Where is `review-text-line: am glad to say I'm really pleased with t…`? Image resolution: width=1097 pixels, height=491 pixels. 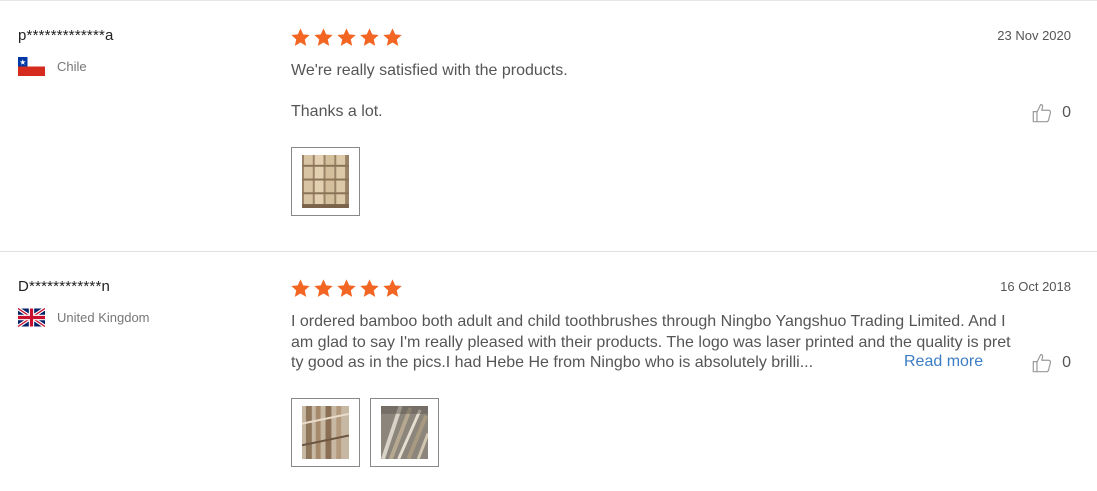
review-text-line: am glad to say I'm really pleased with t… is located at coordinates (651, 342).